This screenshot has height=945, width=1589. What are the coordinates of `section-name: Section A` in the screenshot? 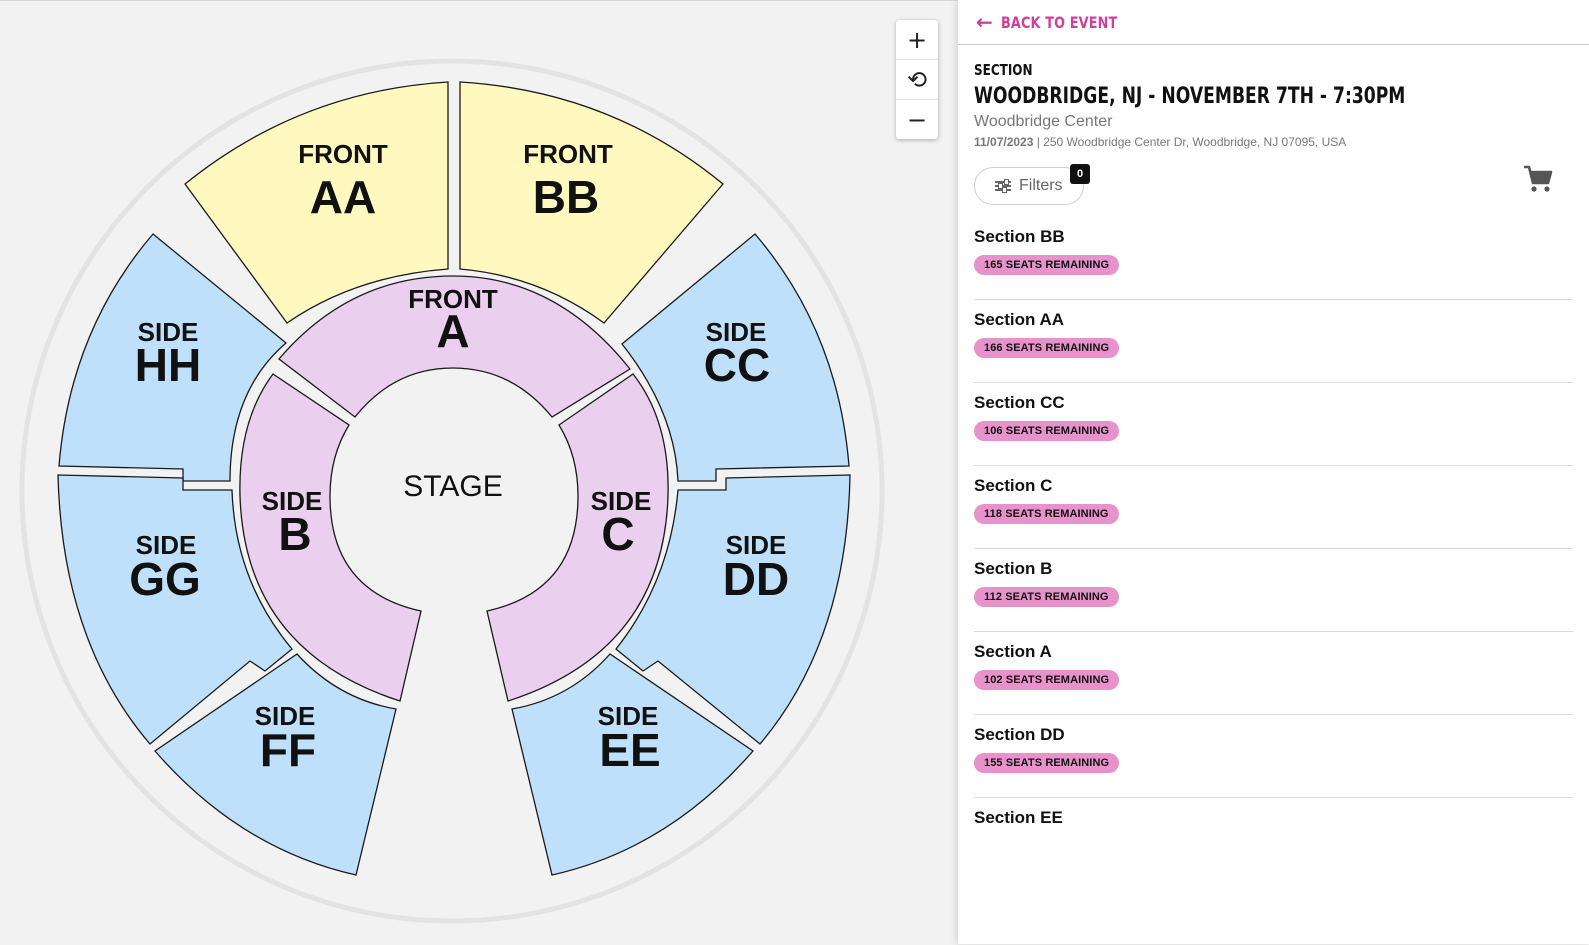 It's located at (1013, 651).